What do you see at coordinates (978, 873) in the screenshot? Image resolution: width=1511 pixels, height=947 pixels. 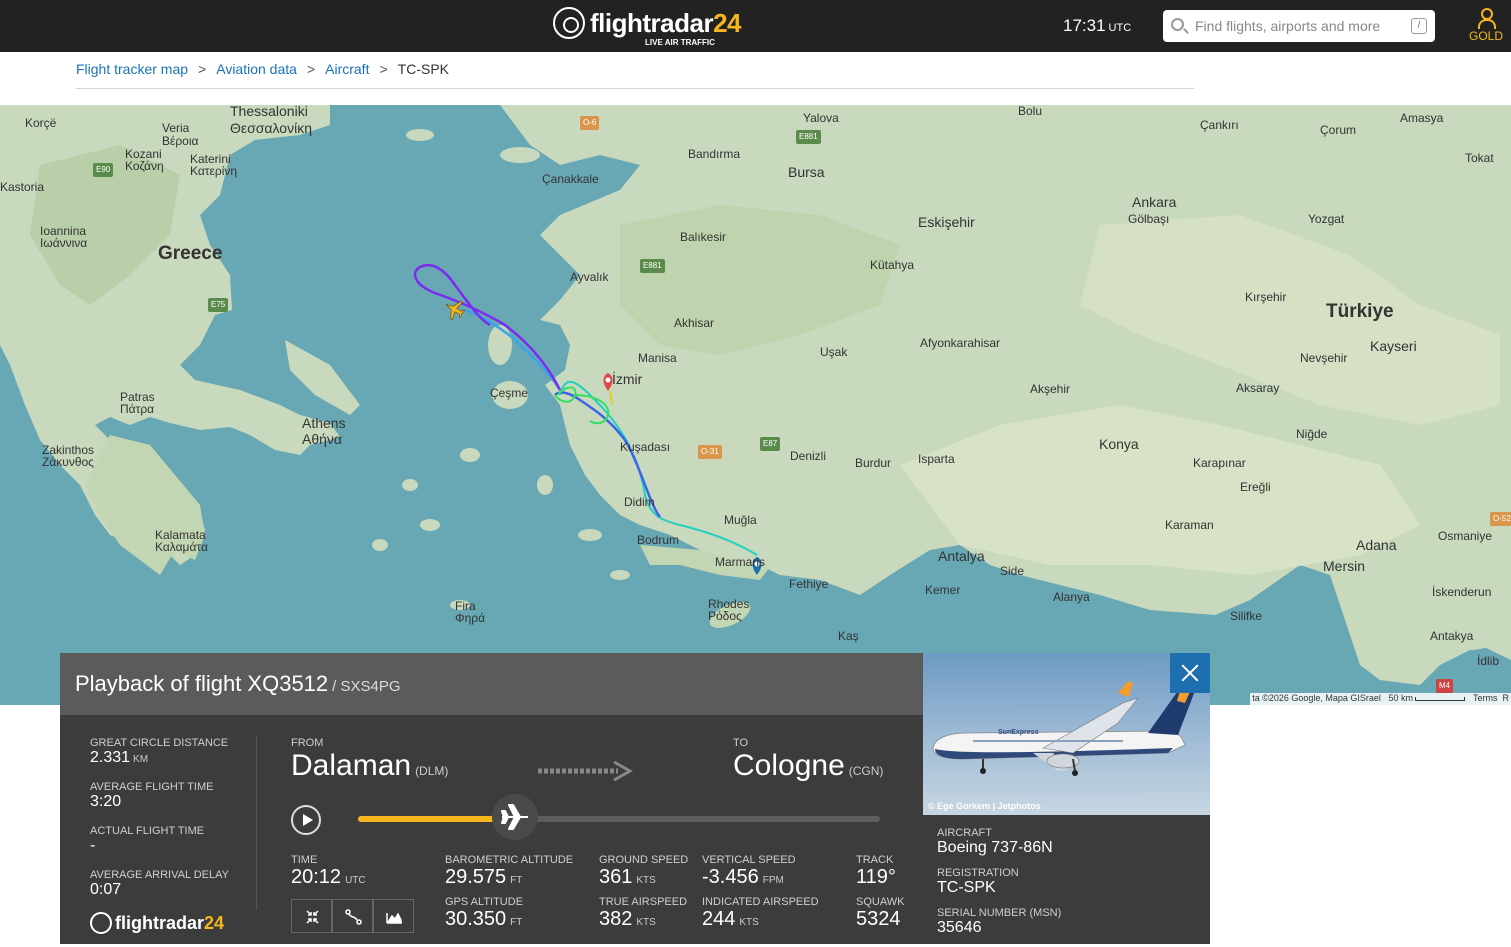 I see `registration-label: REGISTRATION` at bounding box center [978, 873].